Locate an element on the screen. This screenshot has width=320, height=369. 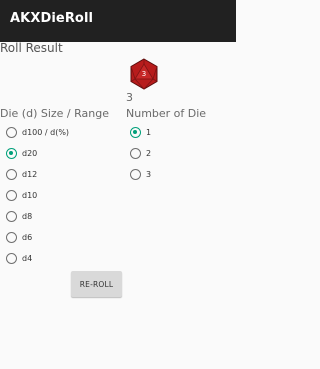
die-size-header: Die (d) Size / Range is located at coordinates (54, 113).